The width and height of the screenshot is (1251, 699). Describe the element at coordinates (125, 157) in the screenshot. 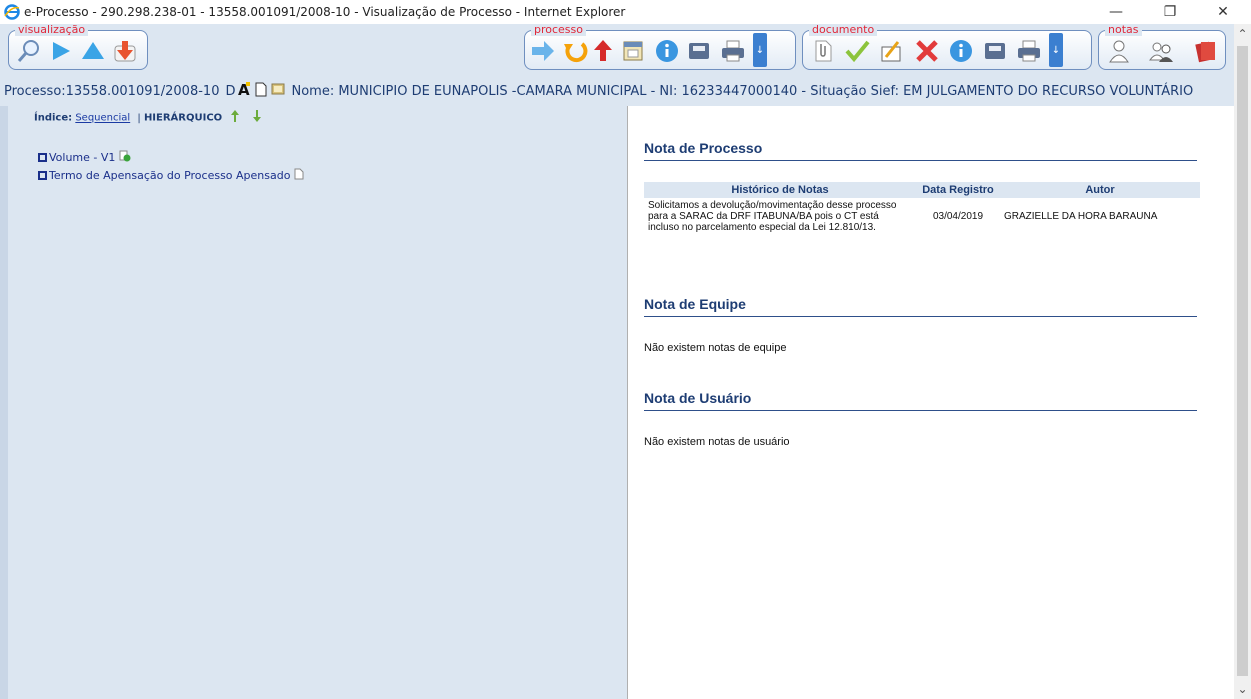

I see `volume-ok-icon` at that location.